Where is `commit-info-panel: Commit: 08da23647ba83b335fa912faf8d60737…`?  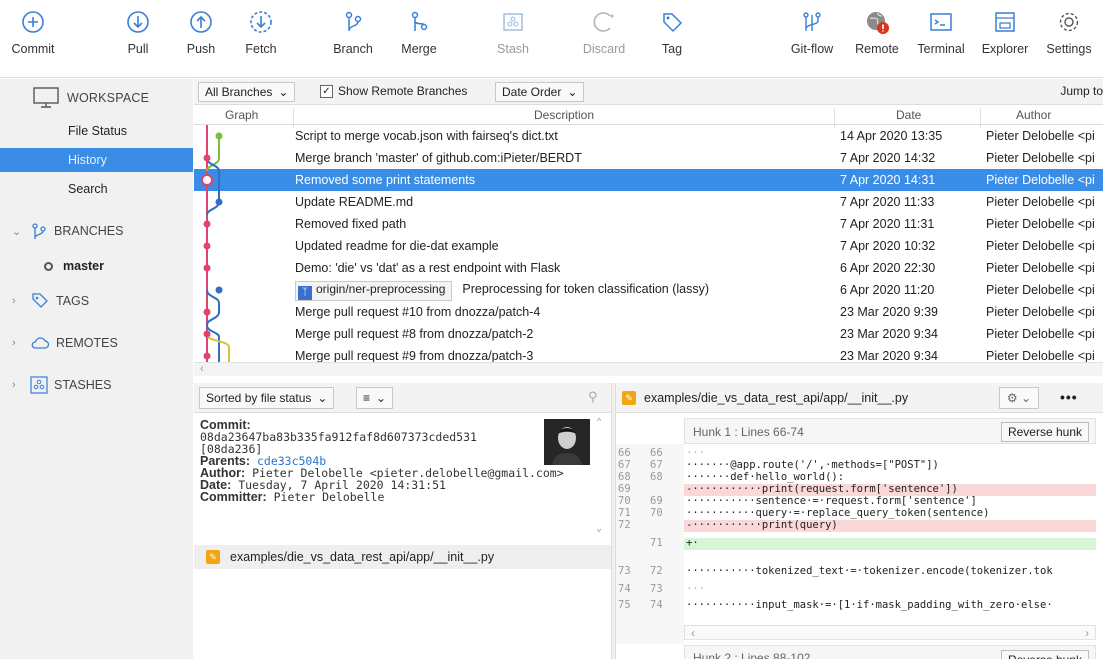 commit-info-panel: Commit: 08da23647ba83b335fa912faf8d60737… is located at coordinates (402, 475).